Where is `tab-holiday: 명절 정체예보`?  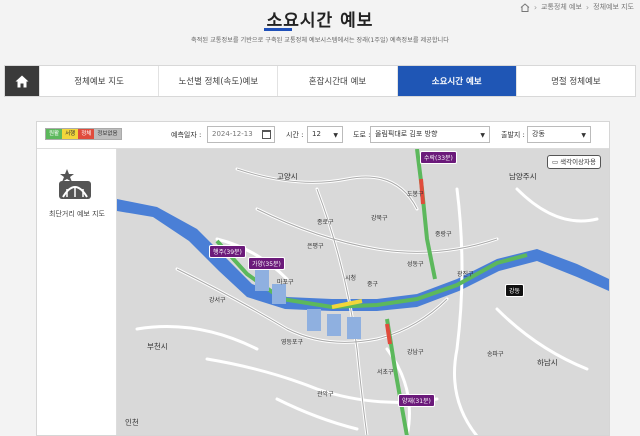
tab-holiday: 명절 정체예보 is located at coordinates (575, 81).